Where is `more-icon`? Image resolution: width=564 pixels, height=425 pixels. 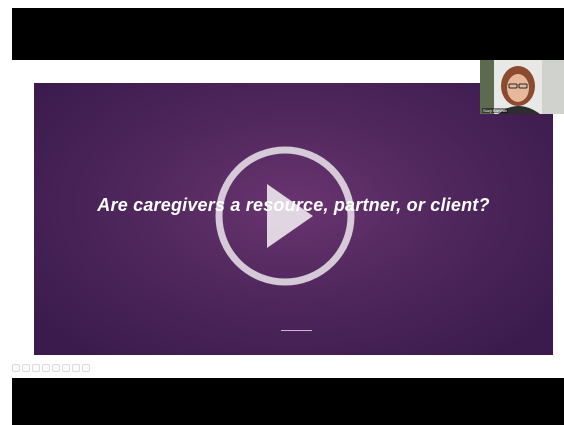 more-icon is located at coordinates (66, 368).